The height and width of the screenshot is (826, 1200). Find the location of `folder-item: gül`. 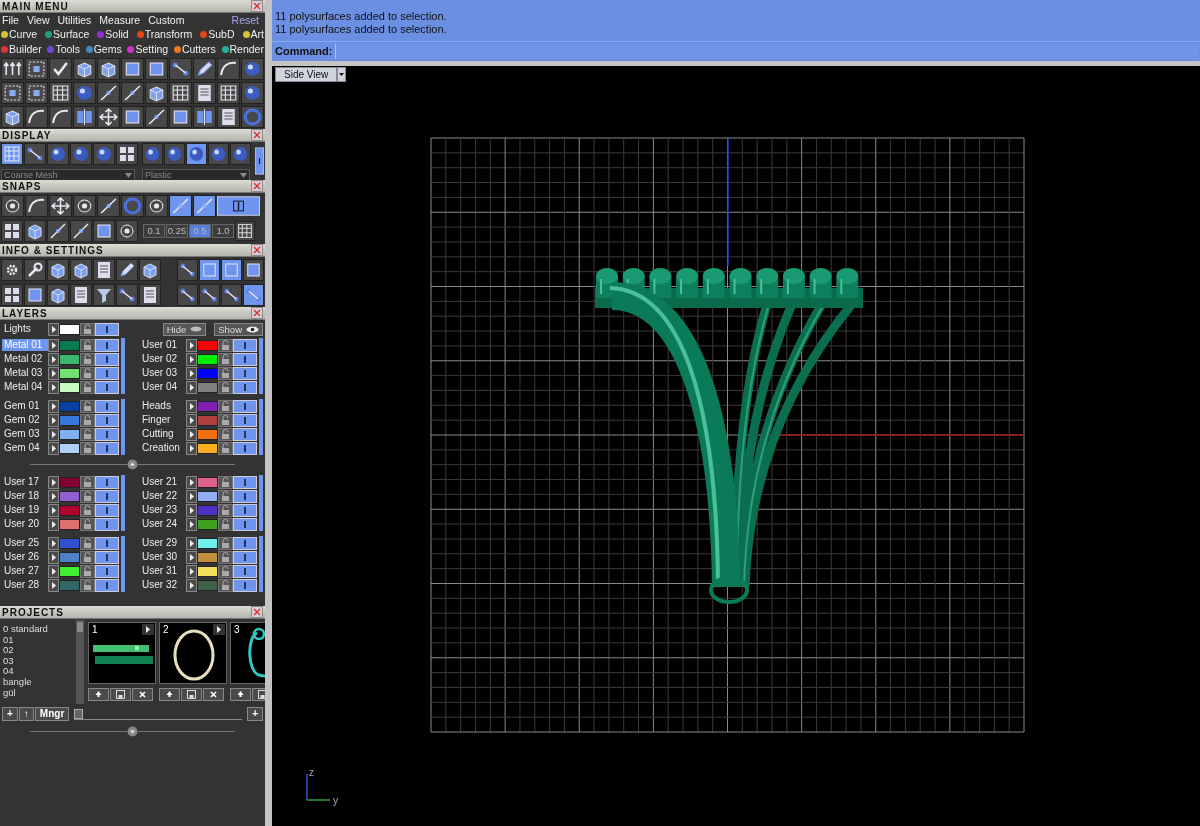

folder-item: gül is located at coordinates (38, 693).